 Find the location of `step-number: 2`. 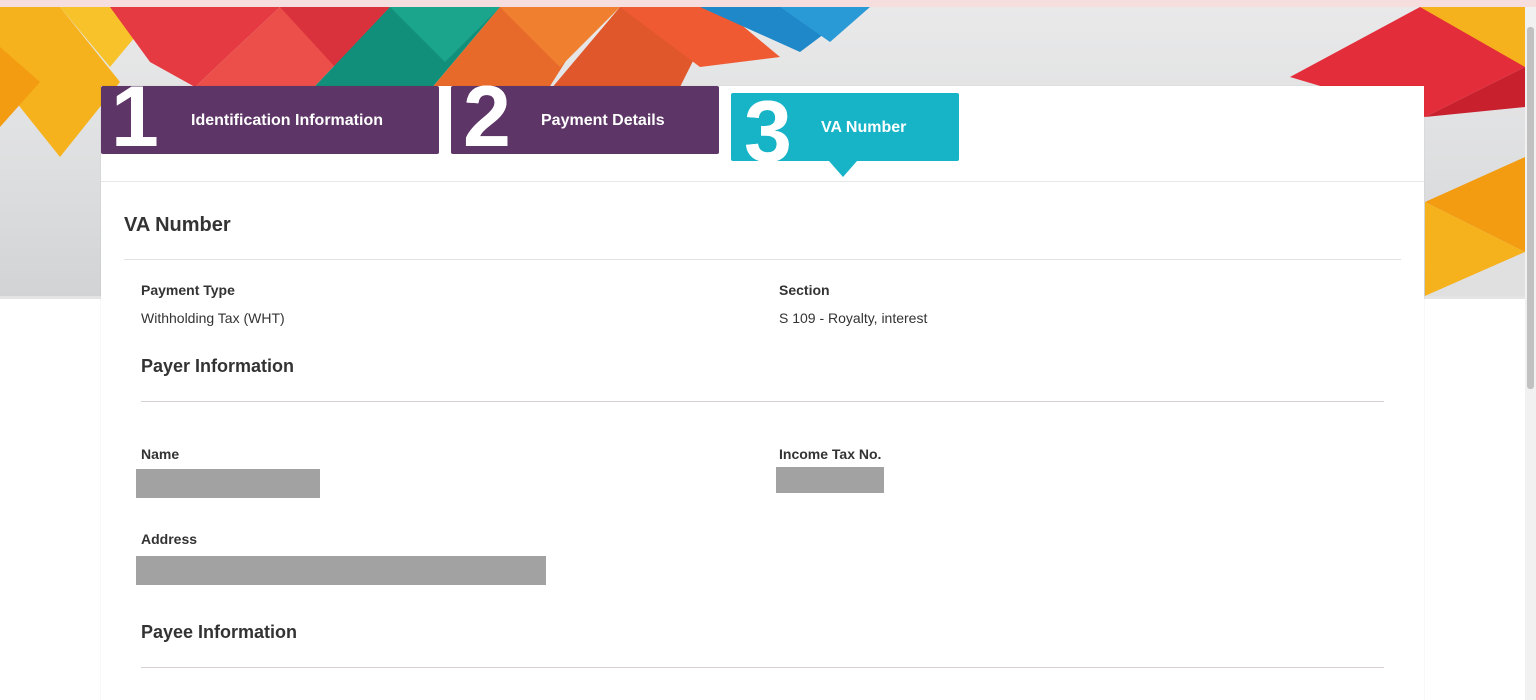

step-number: 2 is located at coordinates (487, 117).